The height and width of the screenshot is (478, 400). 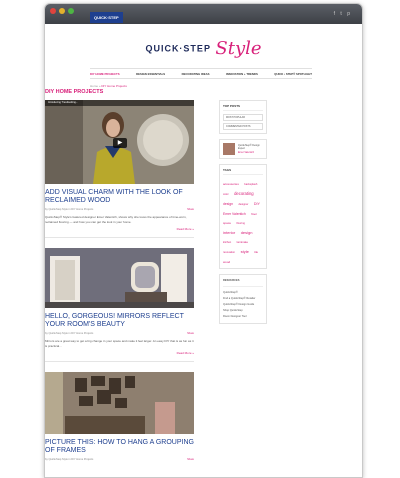 I want to click on logo-script: Style, so click(x=238, y=48).